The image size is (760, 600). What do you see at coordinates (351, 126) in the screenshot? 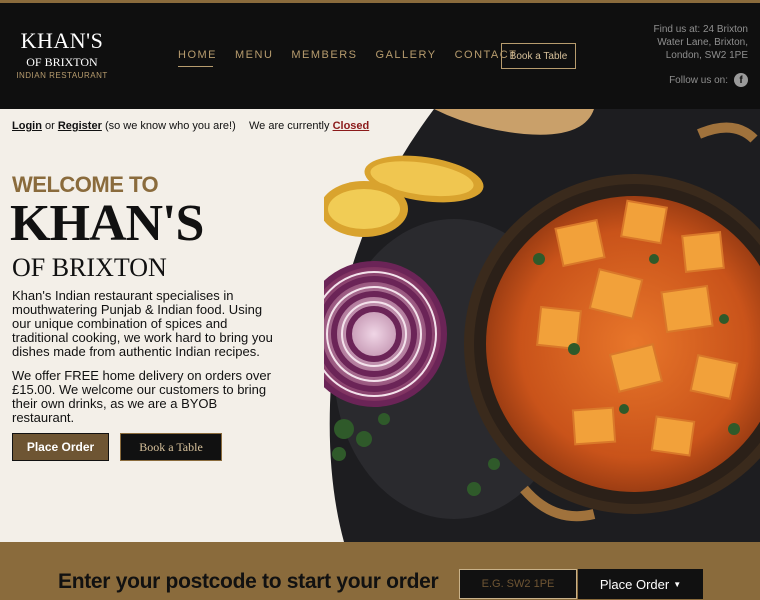
I see `status-badge: Closed` at bounding box center [351, 126].